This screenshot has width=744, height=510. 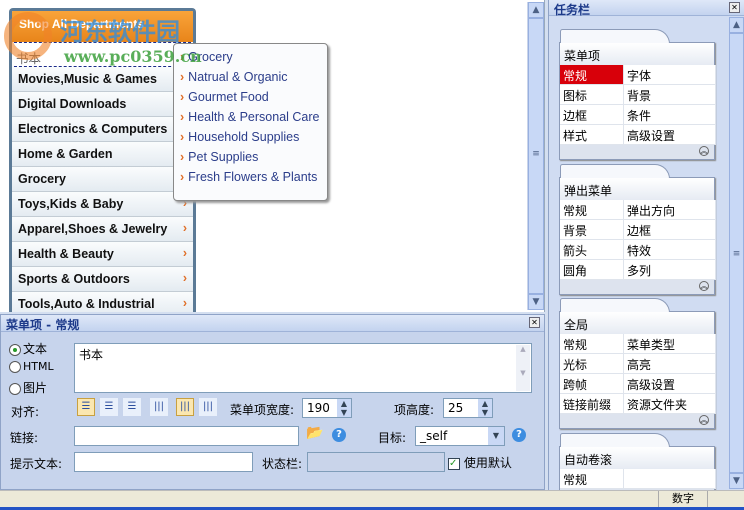 What do you see at coordinates (592, 250) in the screenshot?
I see `task-link: 箭头` at bounding box center [592, 250].